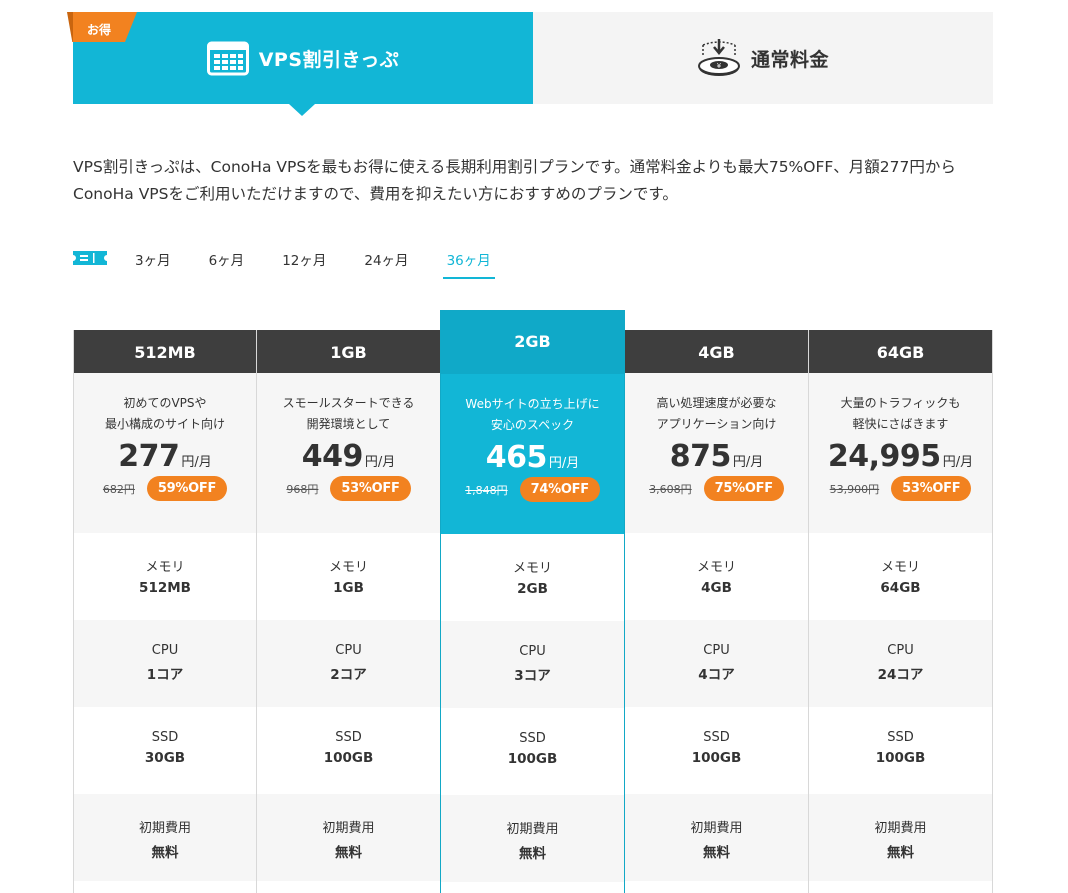  Describe the element at coordinates (789, 59) in the screenshot. I see `tab-regular-label: 通常料金` at that location.